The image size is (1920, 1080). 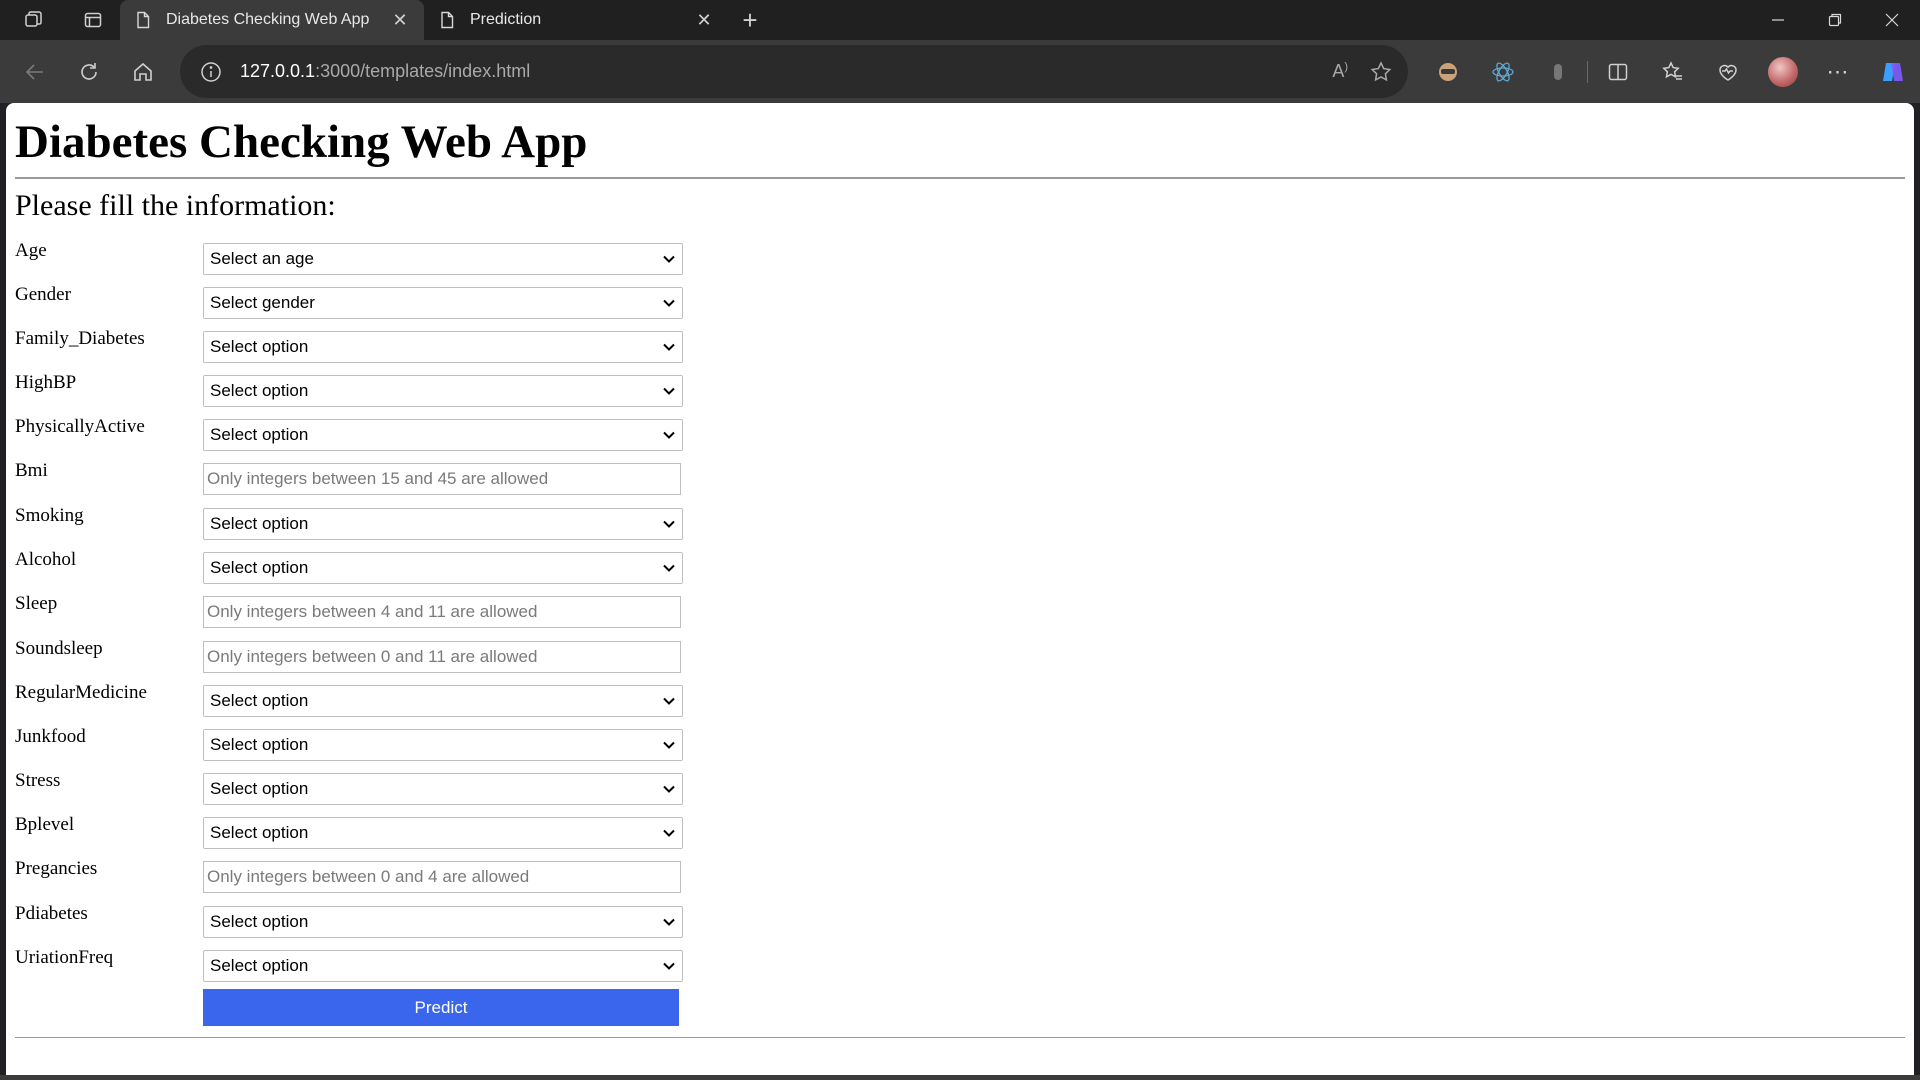 I want to click on field-row-bplevel: Bplevel Select option, so click(x=356, y=831).